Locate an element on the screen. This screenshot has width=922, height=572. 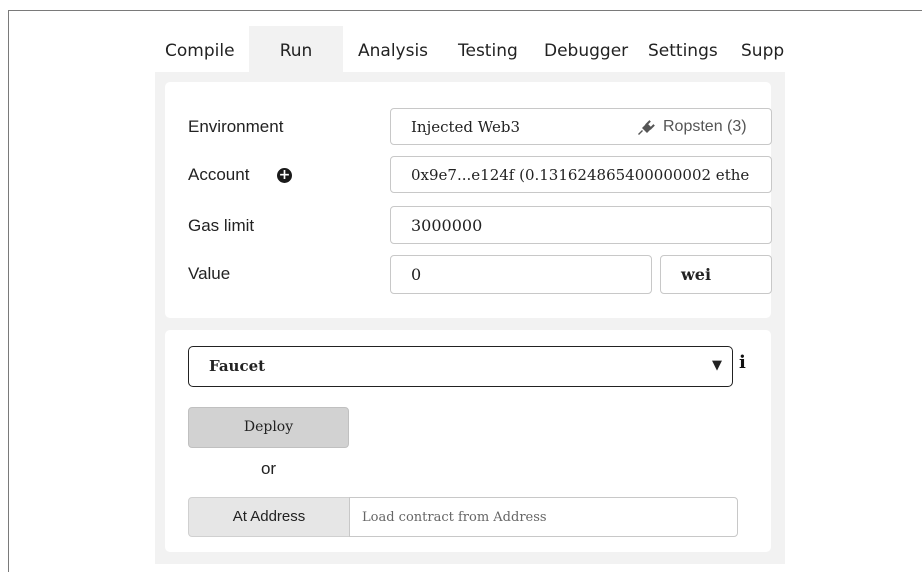
value-amount: 0 is located at coordinates (416, 274).